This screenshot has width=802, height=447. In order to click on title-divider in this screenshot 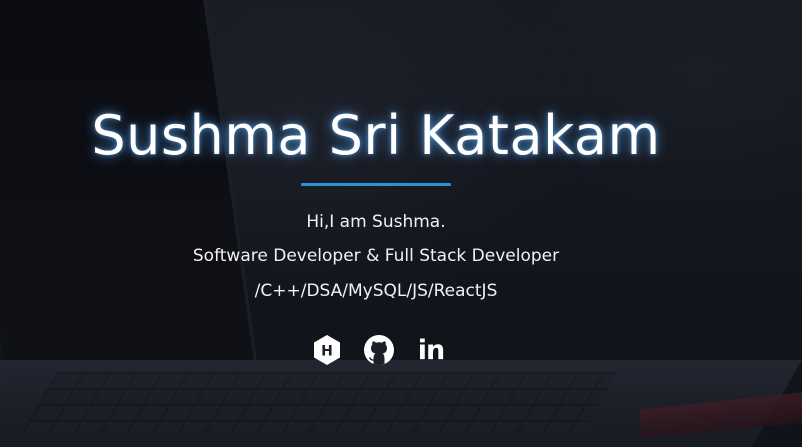, I will do `click(376, 184)`.